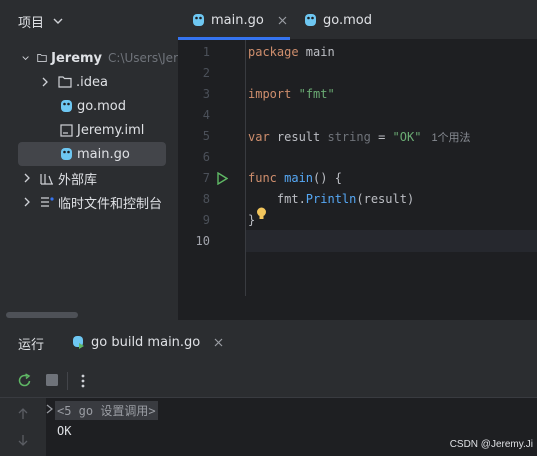  I want to click on string-literal: "OK", so click(407, 137).